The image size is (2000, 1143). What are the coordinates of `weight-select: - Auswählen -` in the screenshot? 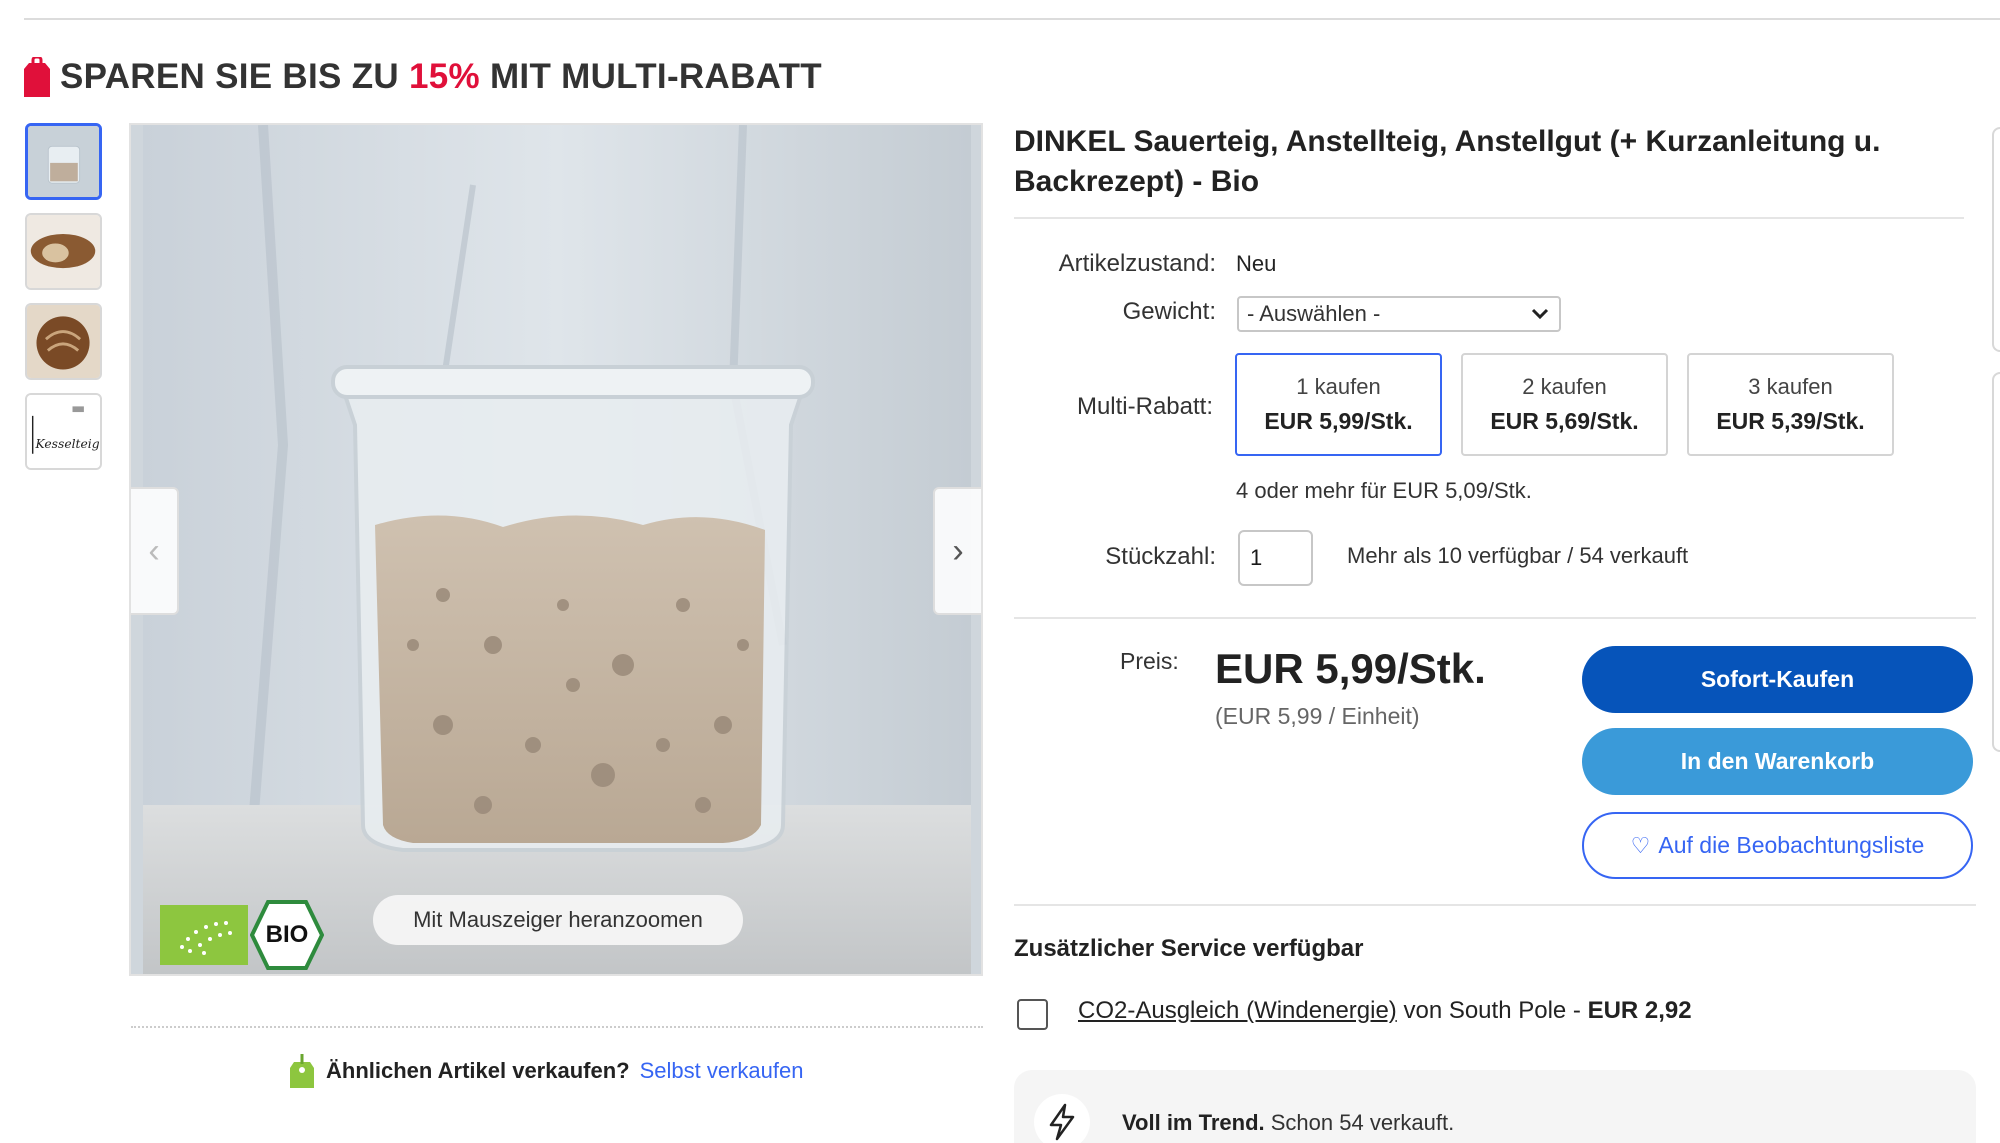 It's located at (1399, 314).